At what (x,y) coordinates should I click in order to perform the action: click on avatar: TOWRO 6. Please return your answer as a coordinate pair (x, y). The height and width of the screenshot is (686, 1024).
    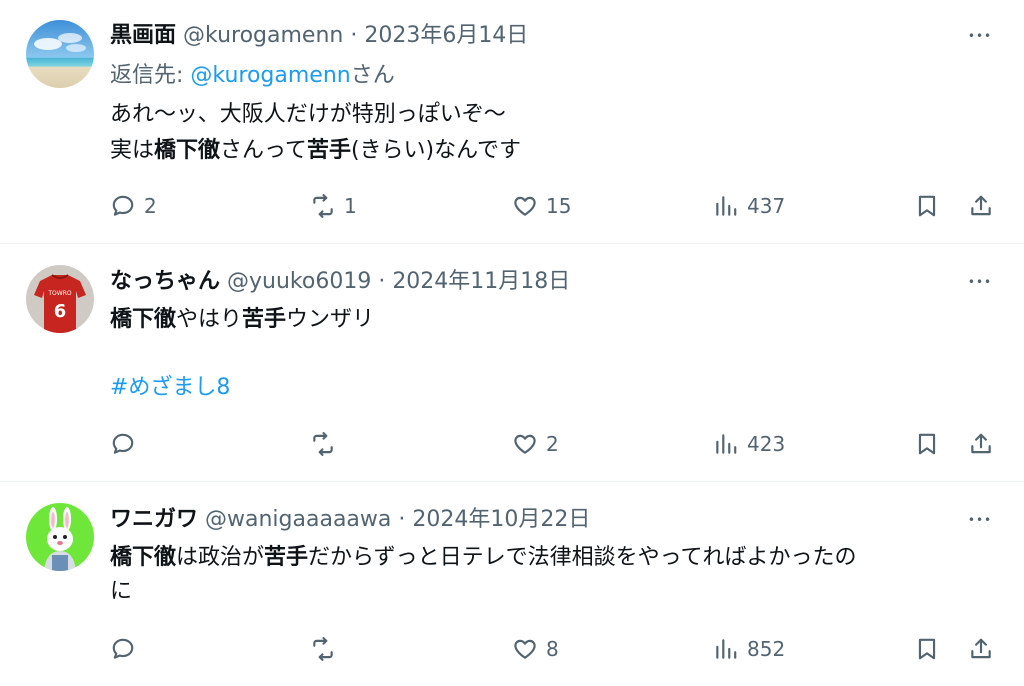
    Looking at the image, I should click on (60, 299).